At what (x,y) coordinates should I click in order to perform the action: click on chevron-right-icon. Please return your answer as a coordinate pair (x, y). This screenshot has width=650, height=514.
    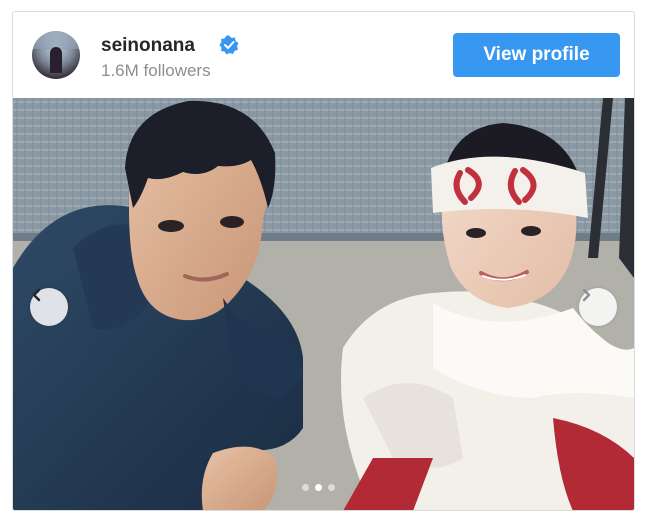
    Looking at the image, I should click on (586, 295).